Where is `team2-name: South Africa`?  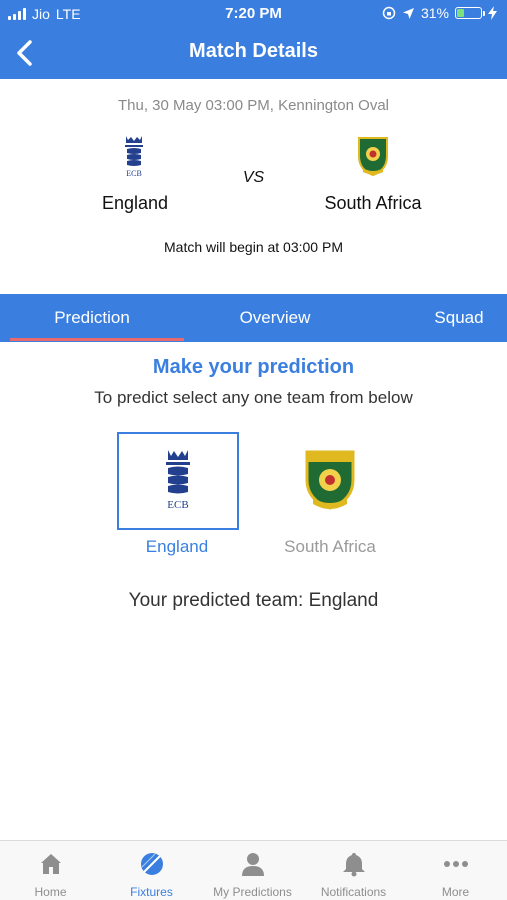
team2-name: South Africa is located at coordinates (373, 203).